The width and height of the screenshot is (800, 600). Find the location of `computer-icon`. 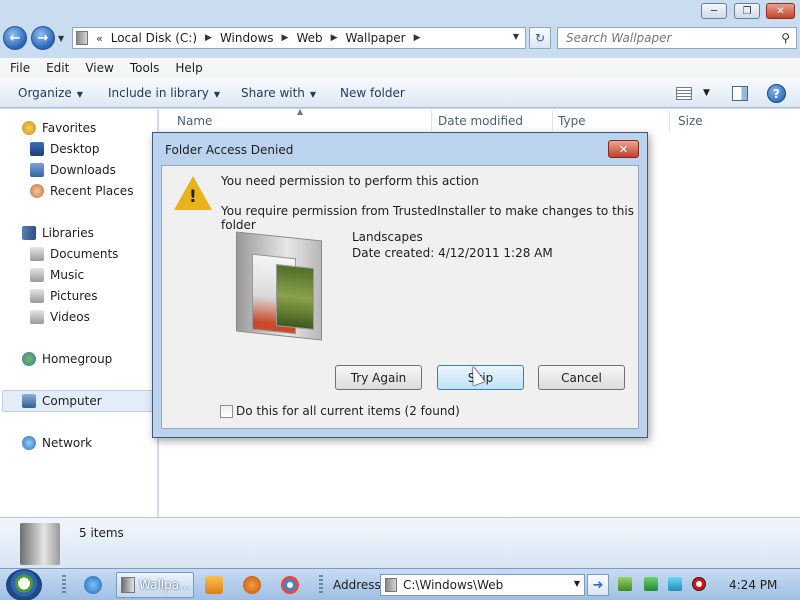

computer-icon is located at coordinates (29, 401).